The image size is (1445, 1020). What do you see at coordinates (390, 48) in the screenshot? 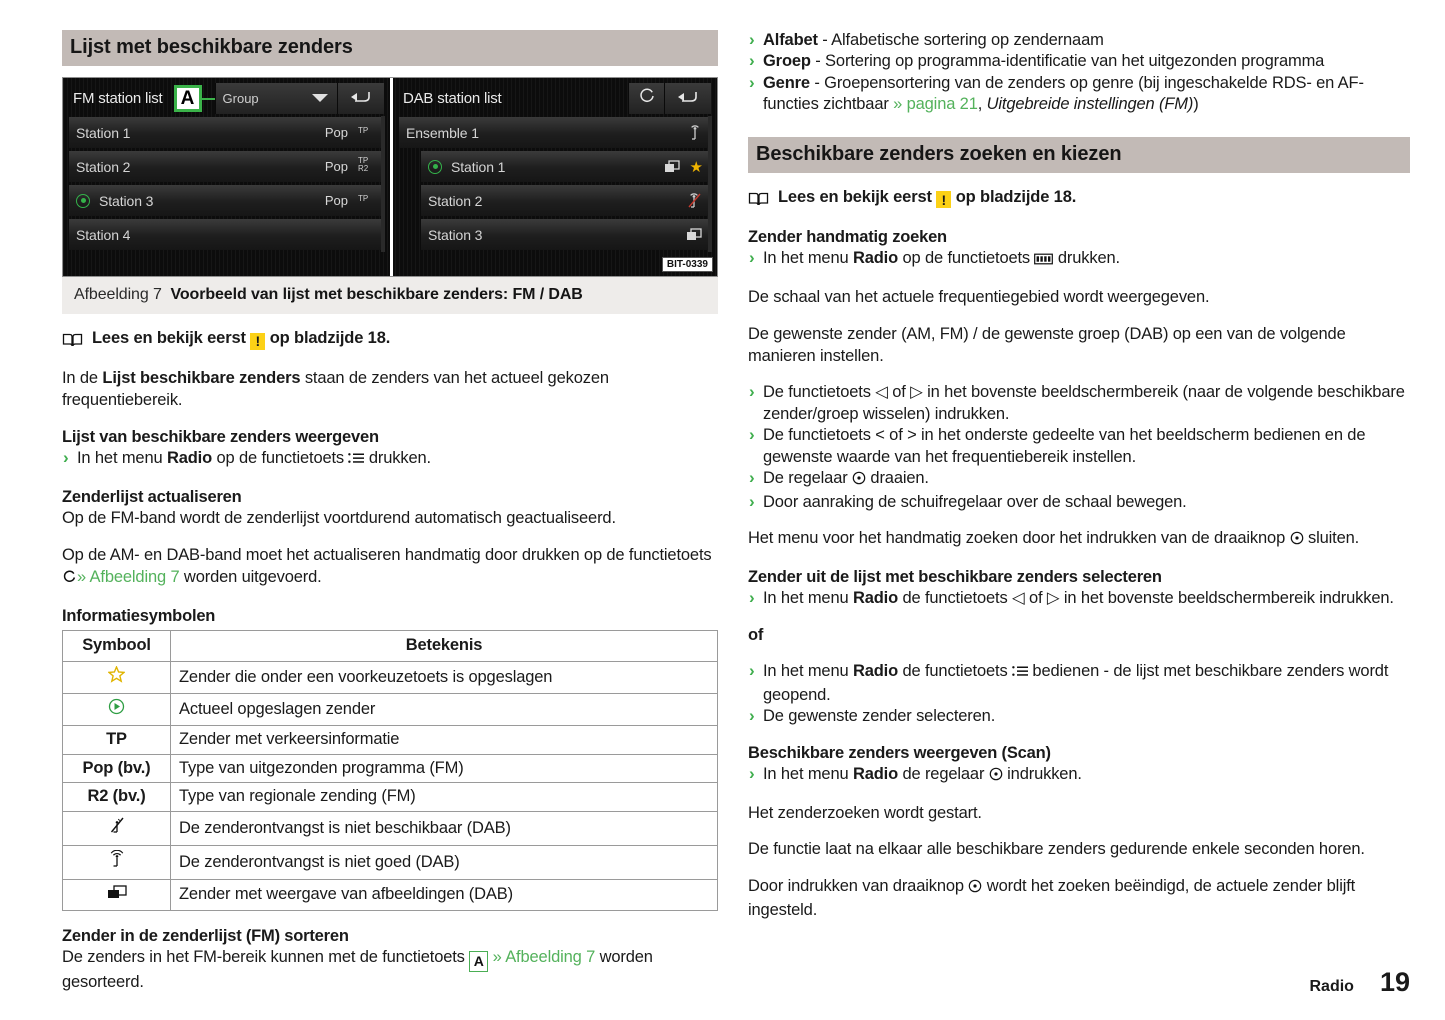
I see `section-heading-available-stations: Lijst met beschikbare zenders` at bounding box center [390, 48].